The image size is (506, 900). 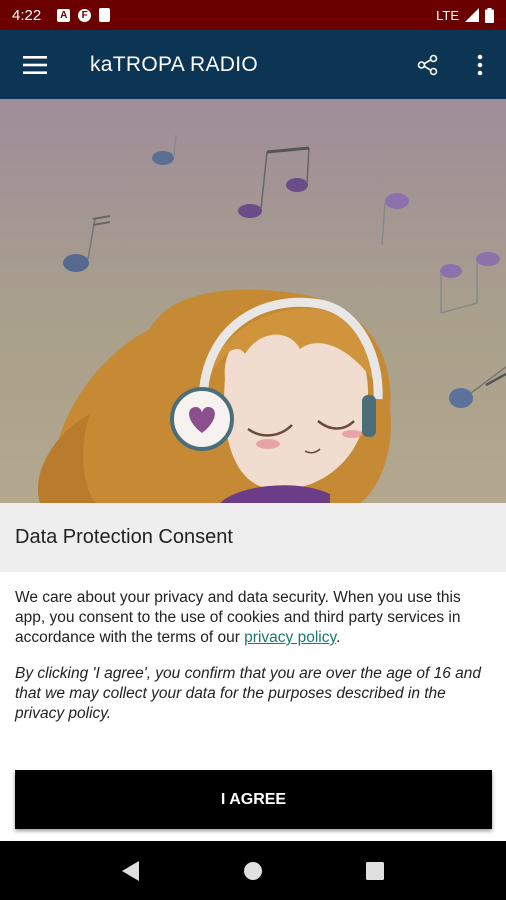 I want to click on app-bar: kaTROPA RADIO, so click(x=253, y=64).